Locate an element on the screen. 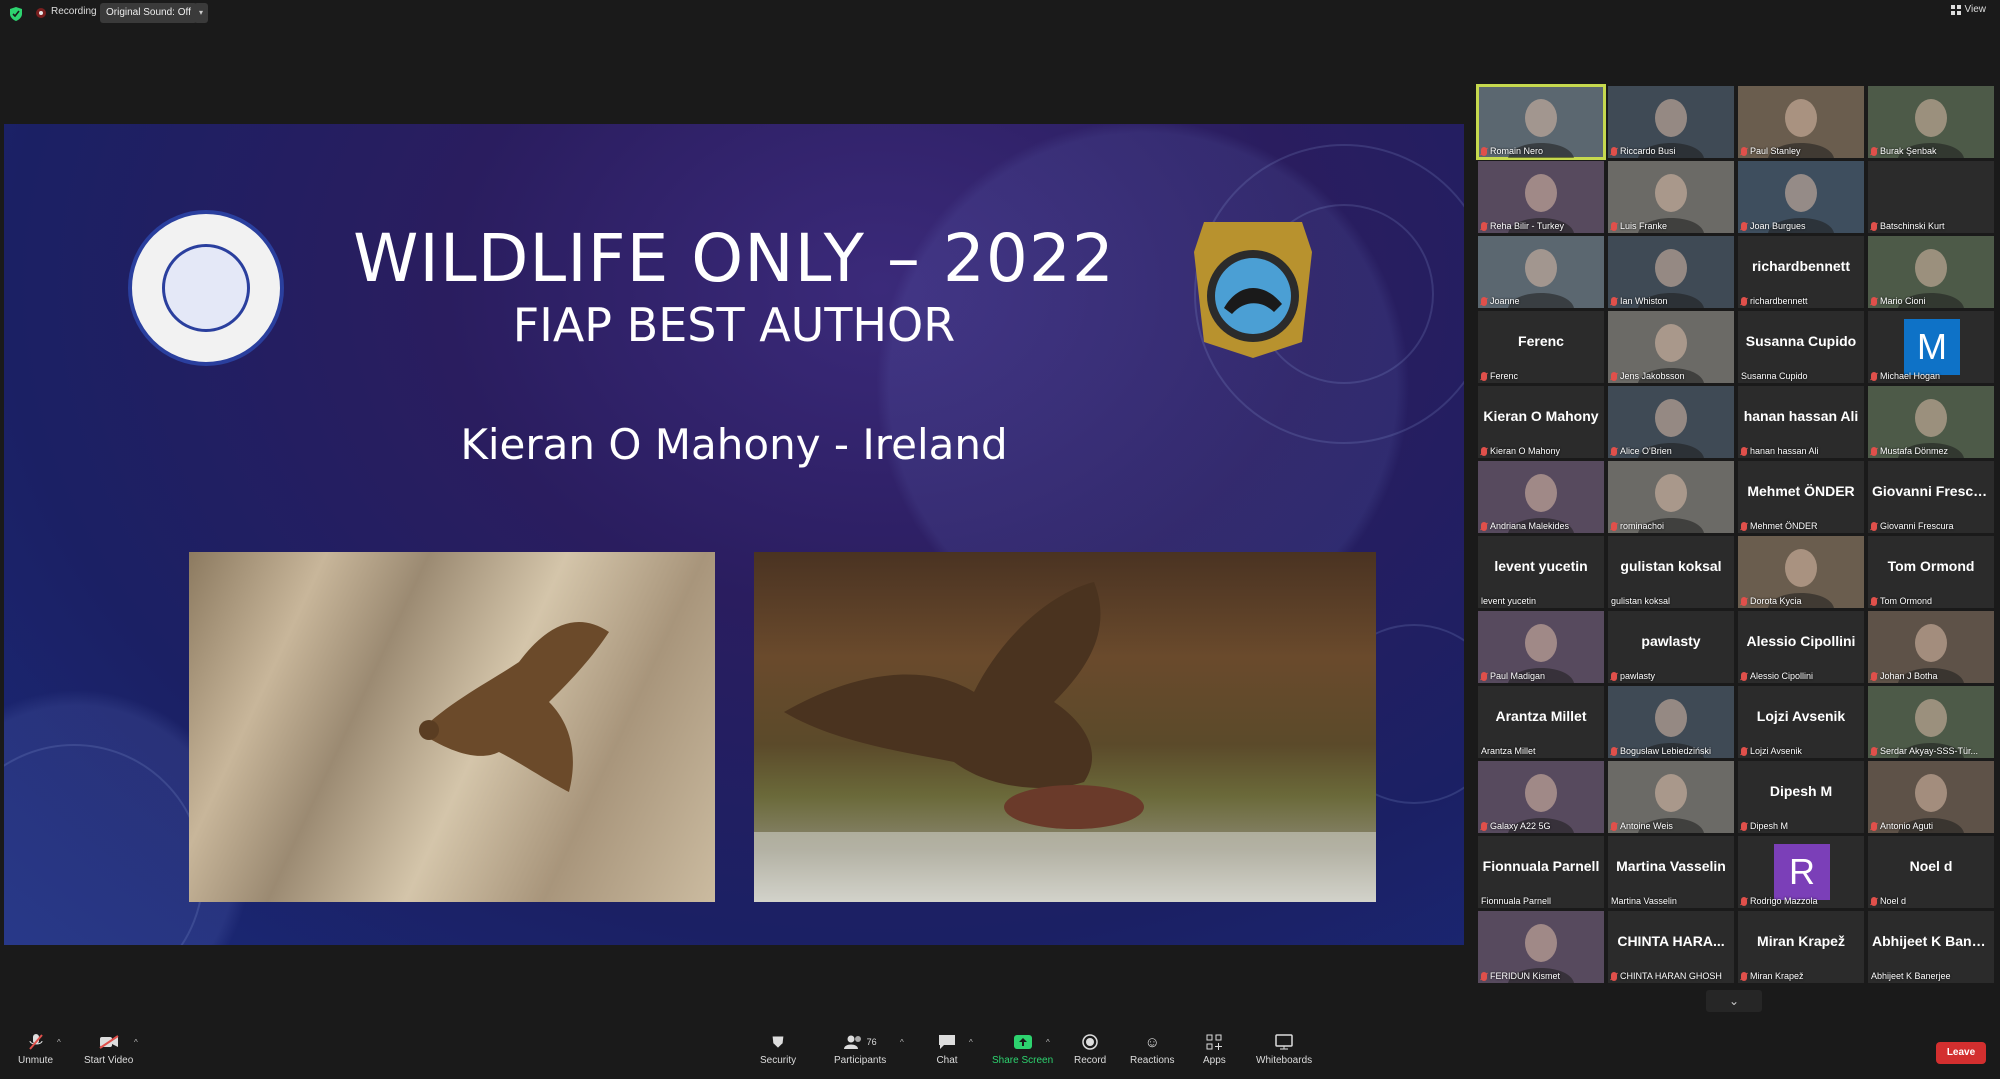 The image size is (2000, 1079). participant-tile: Antoine Weis is located at coordinates (1671, 797).